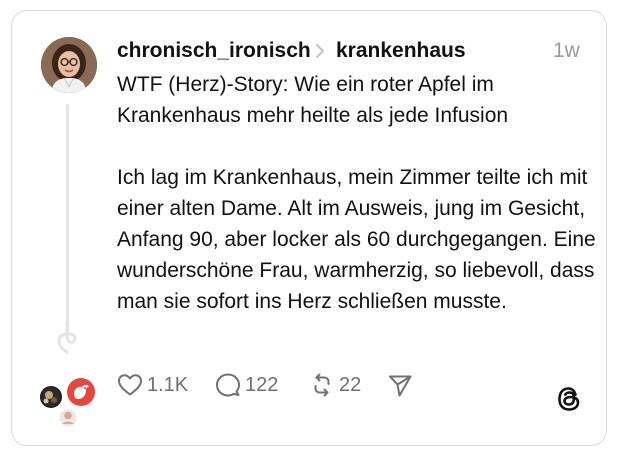  Describe the element at coordinates (51, 397) in the screenshot. I see `replier-avatar-small` at that location.